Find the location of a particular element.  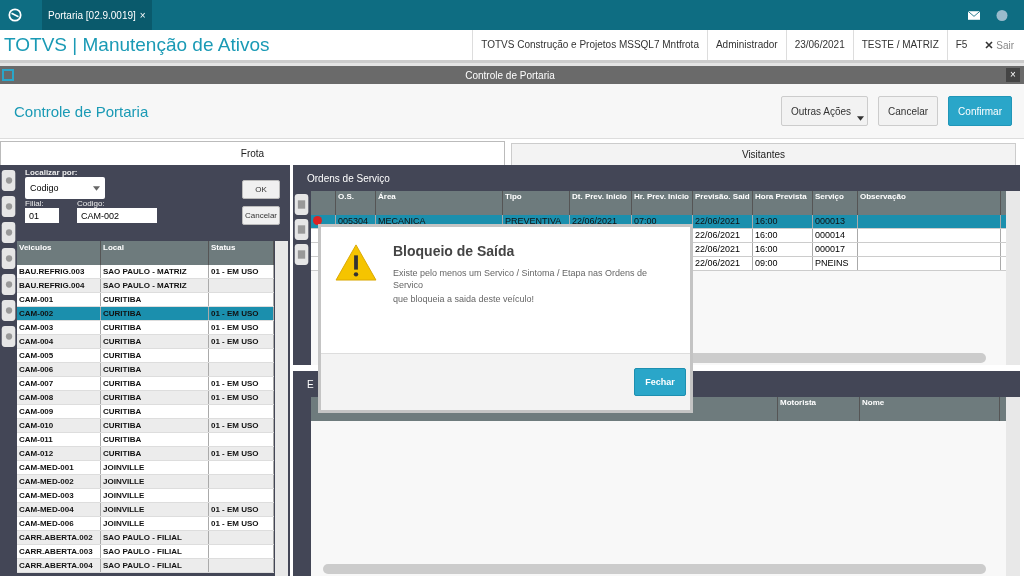

table-cell: CAM-010 is located at coordinates (59, 425).